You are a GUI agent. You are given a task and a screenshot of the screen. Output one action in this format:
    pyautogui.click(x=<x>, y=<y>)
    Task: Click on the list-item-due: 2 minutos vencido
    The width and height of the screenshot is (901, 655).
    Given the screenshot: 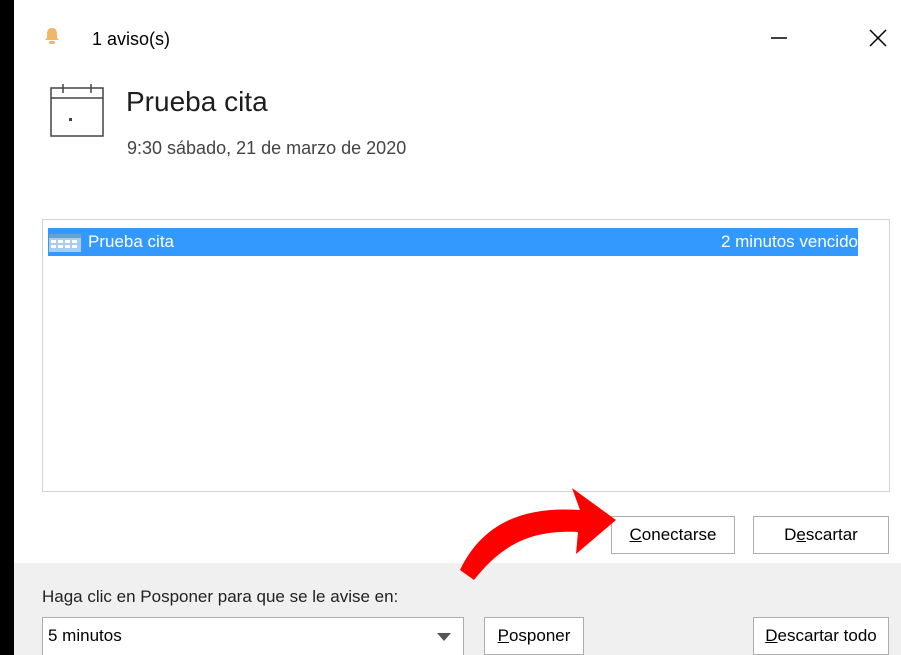 What is the action you would take?
    pyautogui.click(x=789, y=241)
    